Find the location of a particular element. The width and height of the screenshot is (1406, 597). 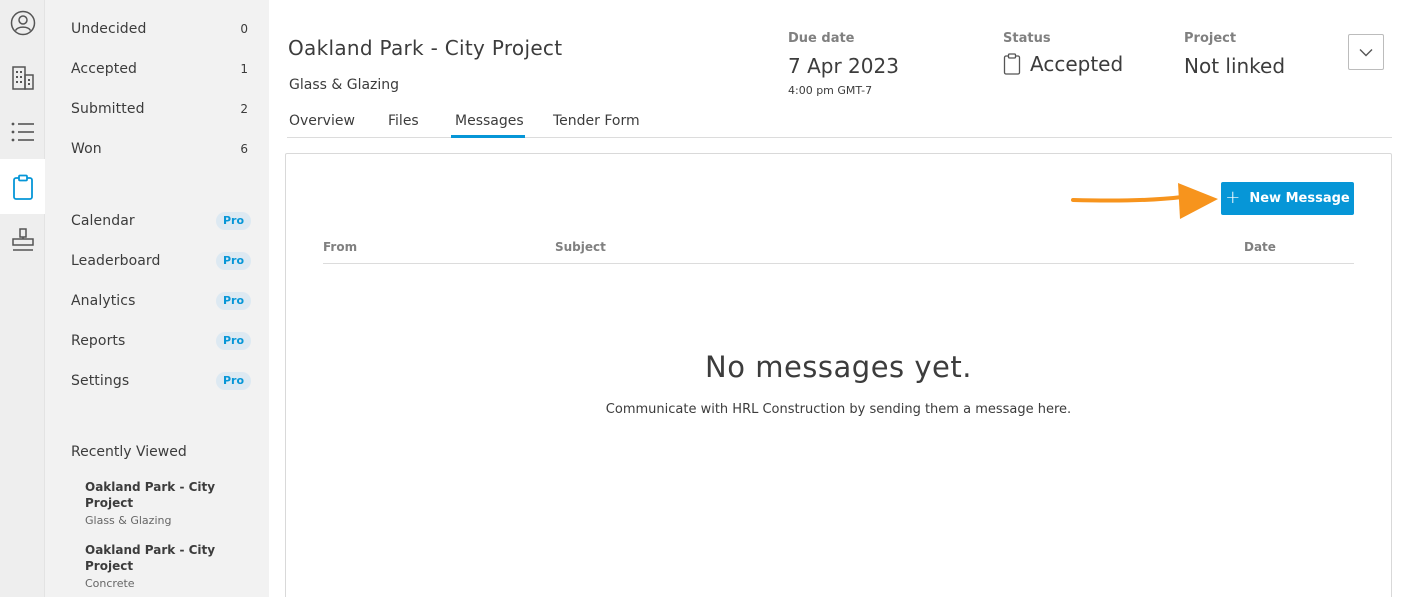

column-header-subject: Subject is located at coordinates (580, 247).